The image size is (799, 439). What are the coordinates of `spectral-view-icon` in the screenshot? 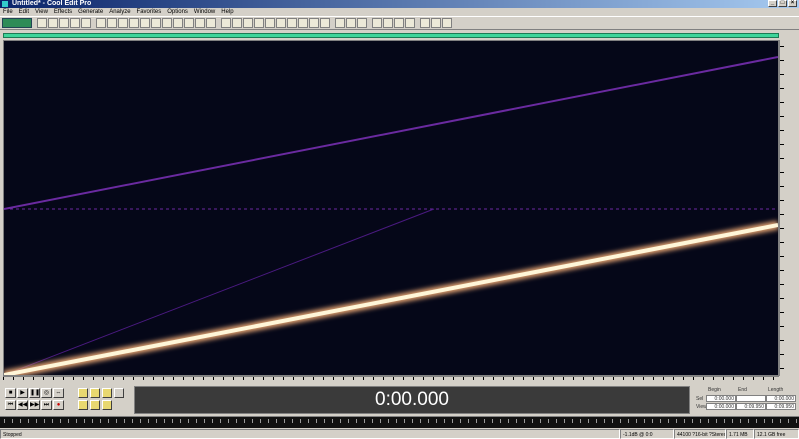 It's located at (237, 23).